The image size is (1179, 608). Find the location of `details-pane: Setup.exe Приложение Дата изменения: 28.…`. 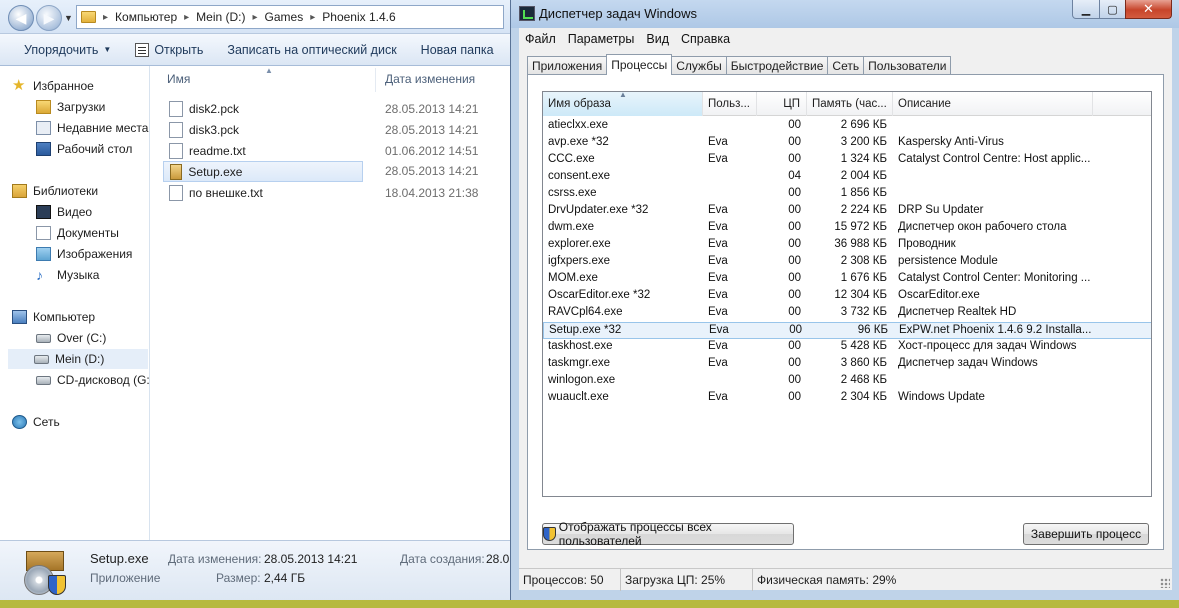

details-pane: Setup.exe Приложение Дата изменения: 28.… is located at coordinates (259, 570).